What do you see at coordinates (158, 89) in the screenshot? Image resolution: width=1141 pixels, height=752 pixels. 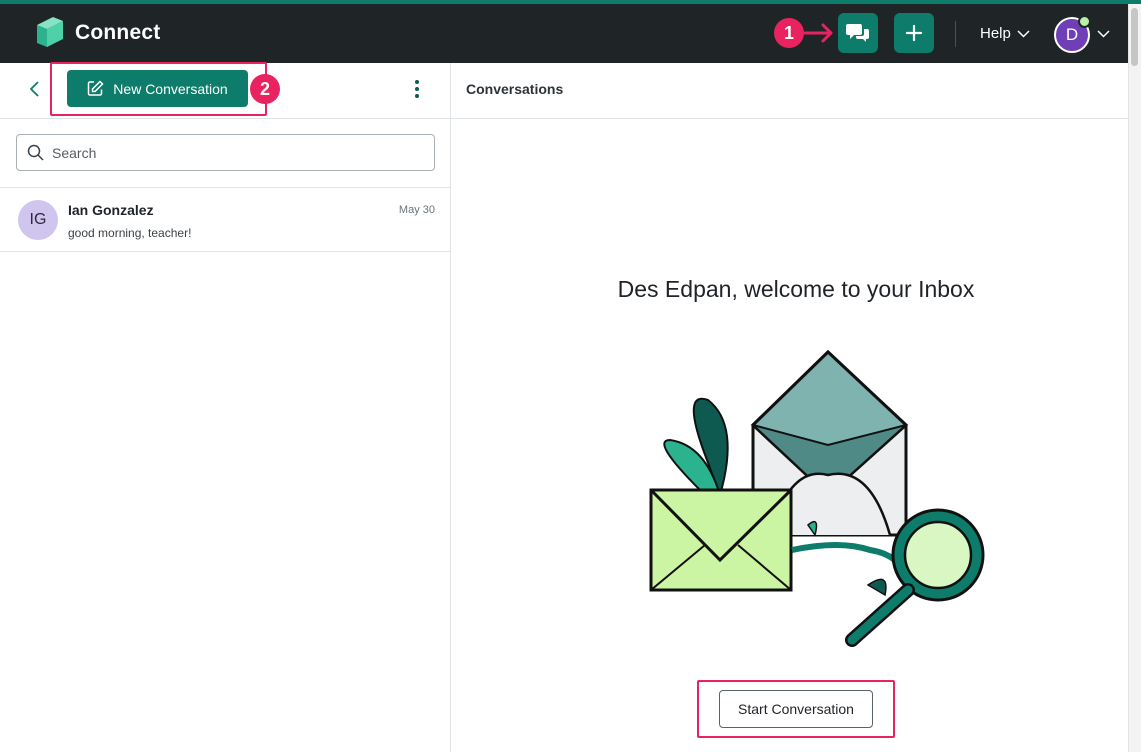 I see `annotation-highlight-new-conversation` at bounding box center [158, 89].